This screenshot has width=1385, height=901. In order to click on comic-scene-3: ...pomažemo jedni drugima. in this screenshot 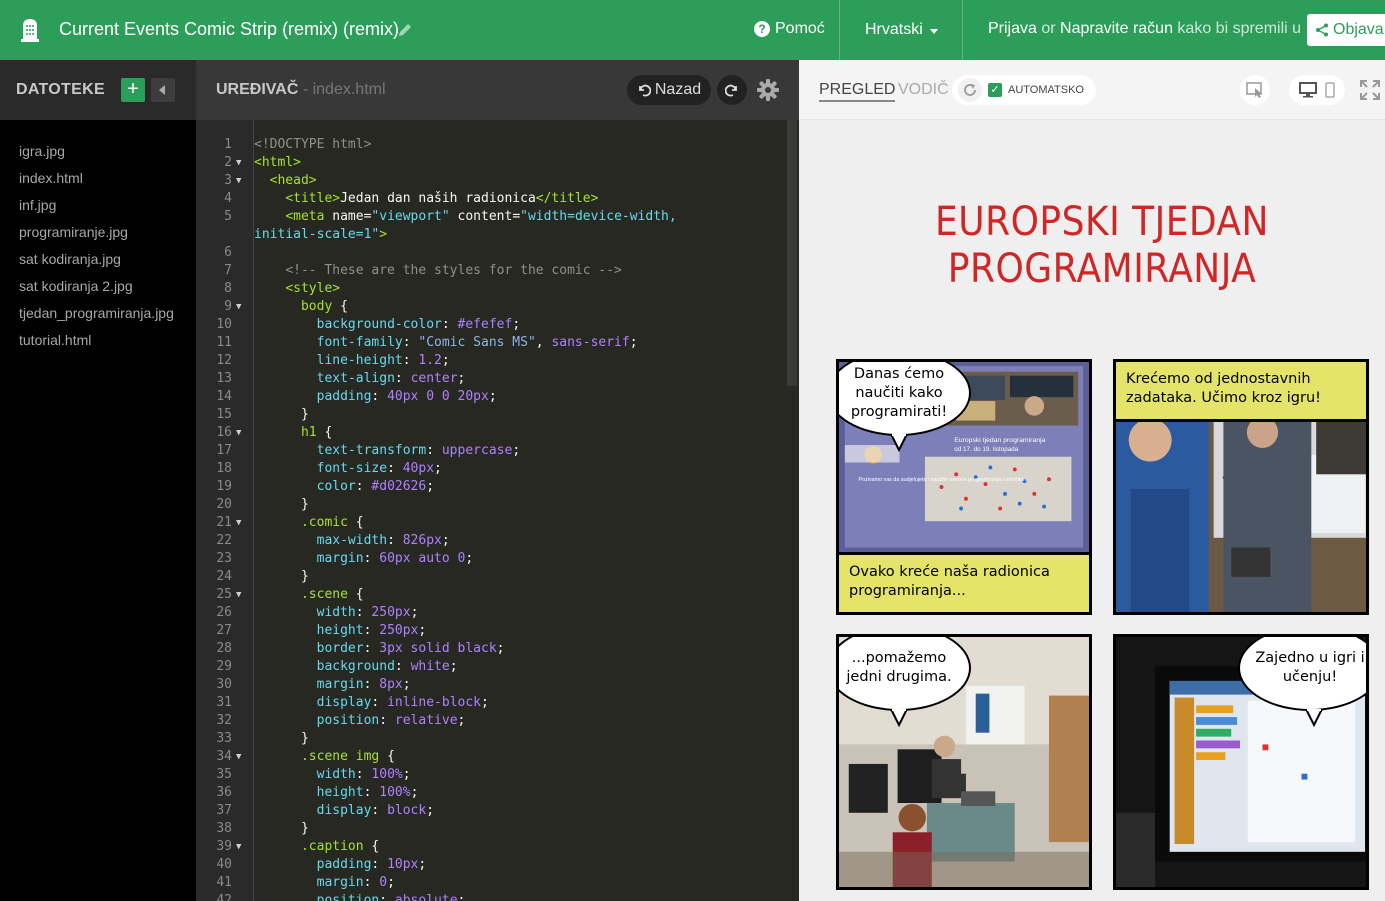, I will do `click(964, 762)`.